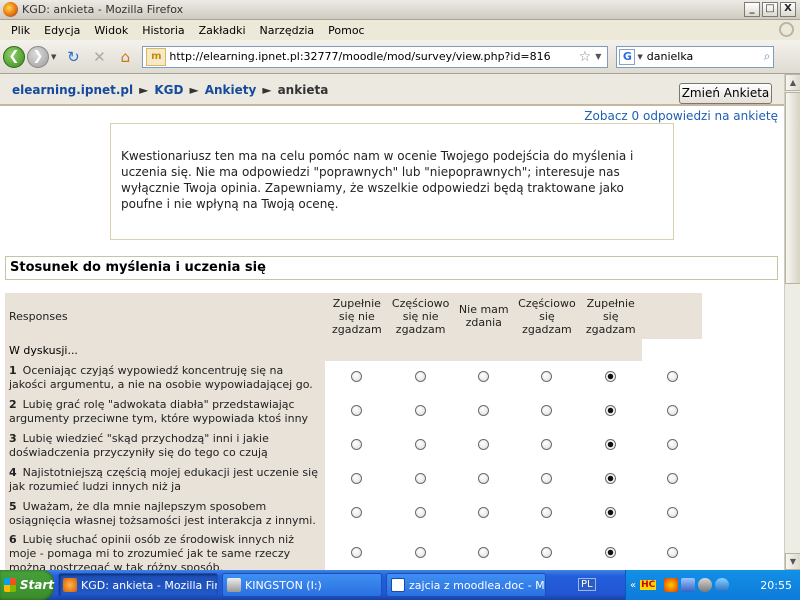  I want to click on security-icon, so click(722, 585).